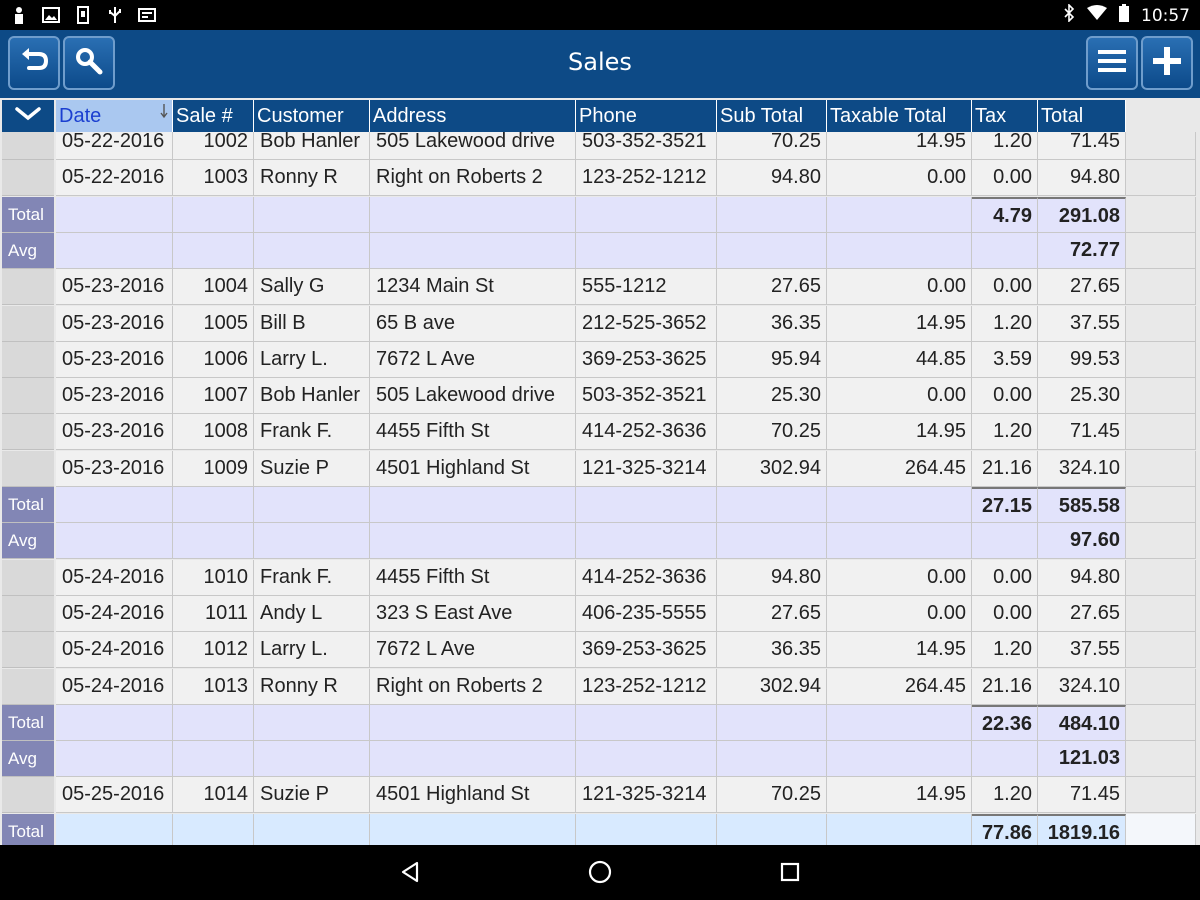 The image size is (1200, 900). Describe the element at coordinates (1005, 323) in the screenshot. I see `cell-tax: 1.20` at that location.